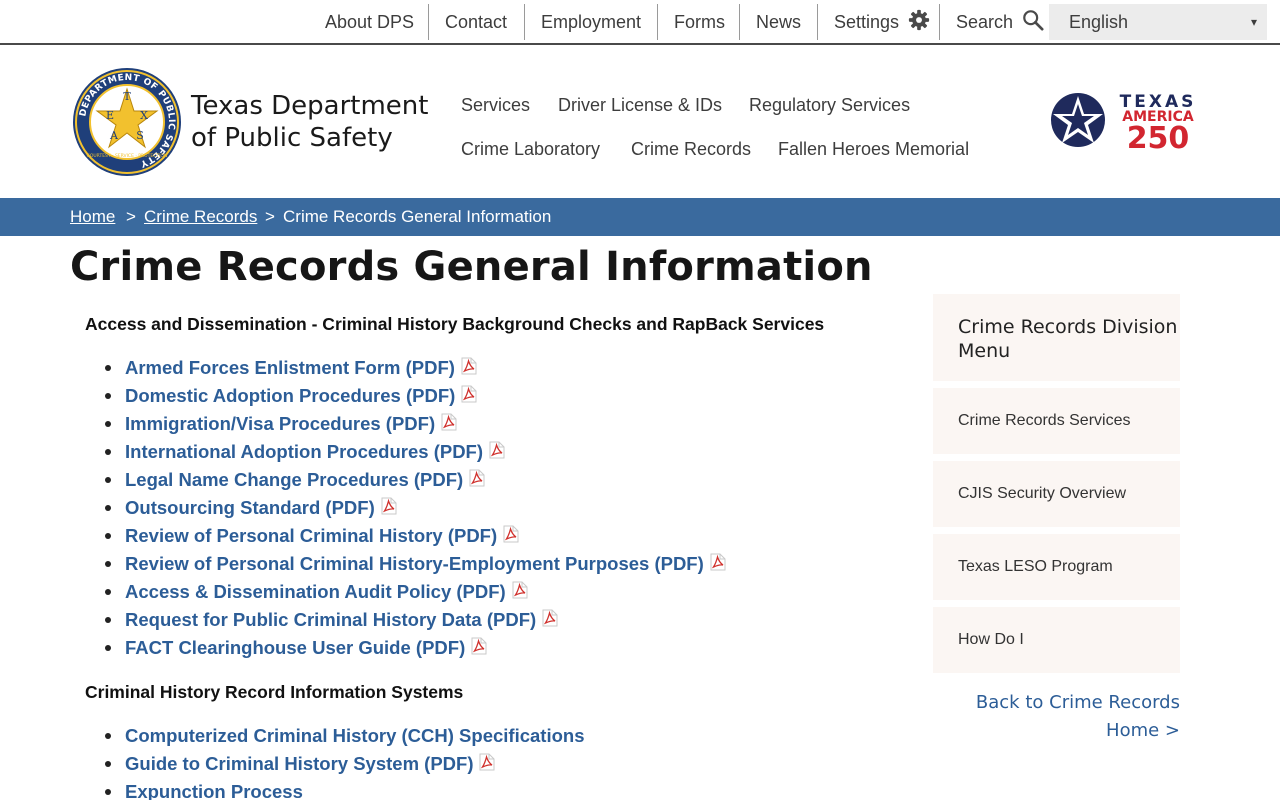  I want to click on list-item: Domestic Adoption Procedures (PDF), so click(415, 396).